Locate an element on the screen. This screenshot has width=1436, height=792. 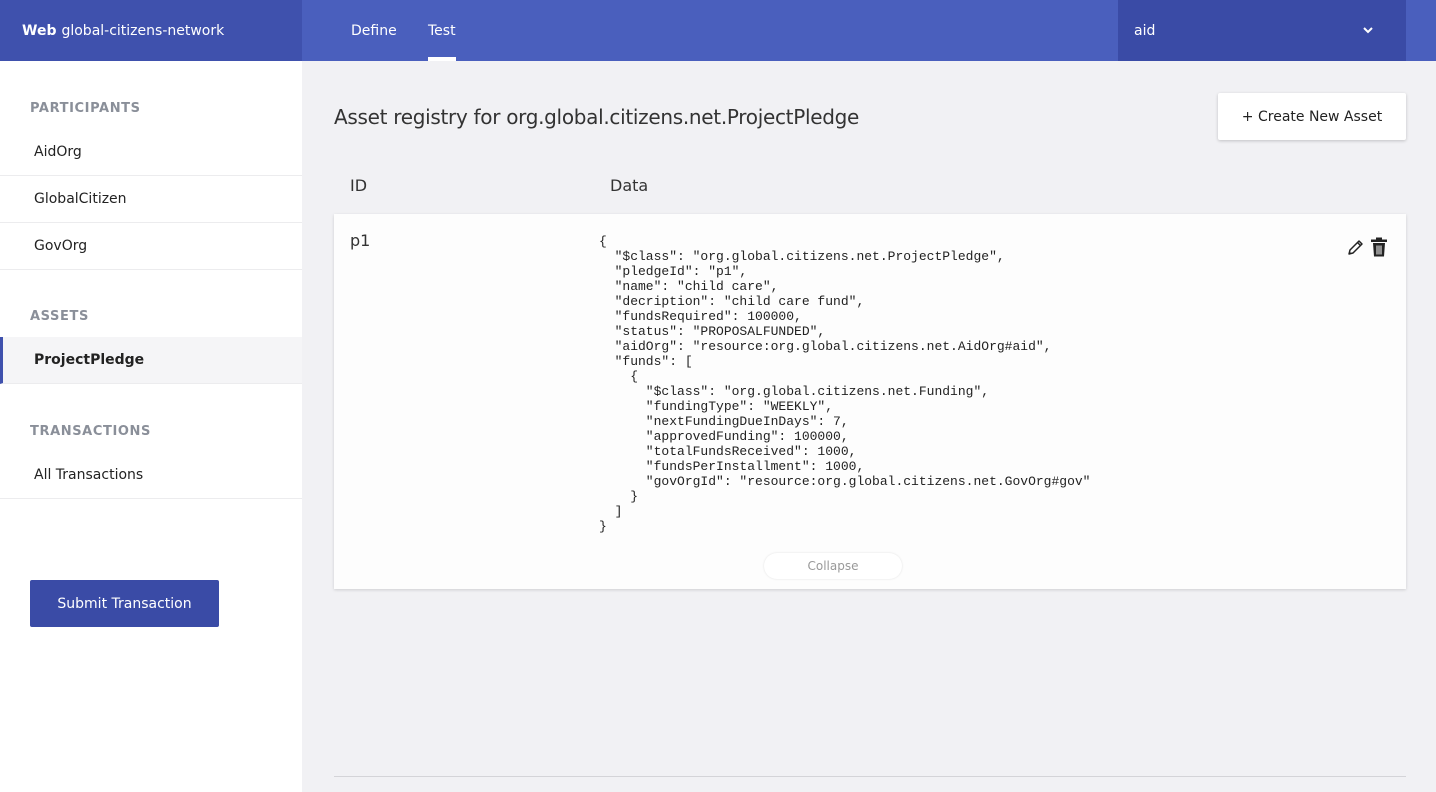
assets-heading: ASSETS is located at coordinates (59, 316).